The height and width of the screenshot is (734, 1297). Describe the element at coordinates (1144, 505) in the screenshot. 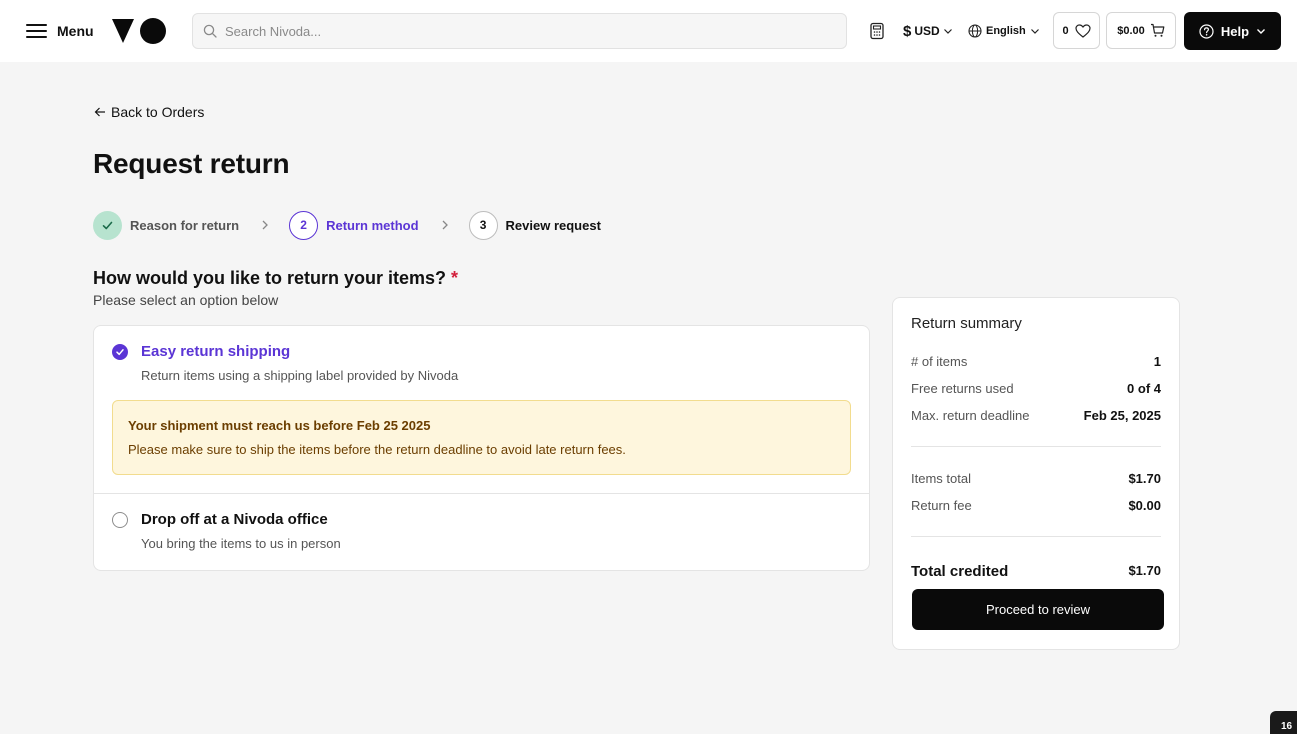

I see `row-value: $0.00` at that location.